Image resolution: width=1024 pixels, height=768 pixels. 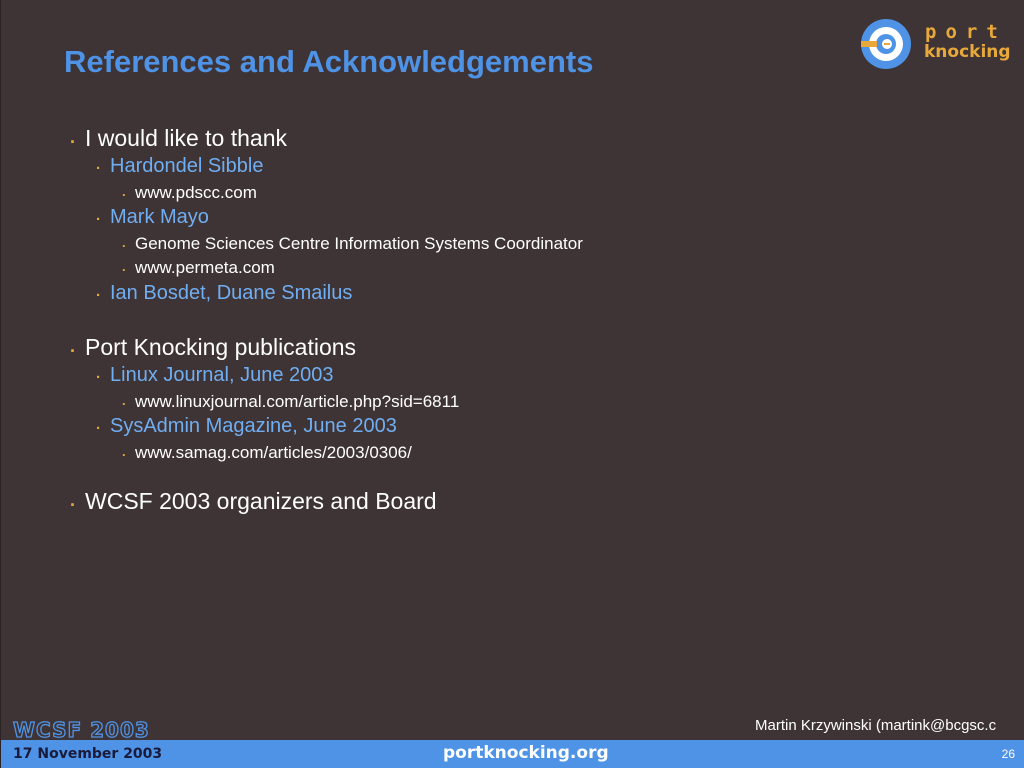 I want to click on bullet-item-level-1: . I would like to thank, so click(x=179, y=138).